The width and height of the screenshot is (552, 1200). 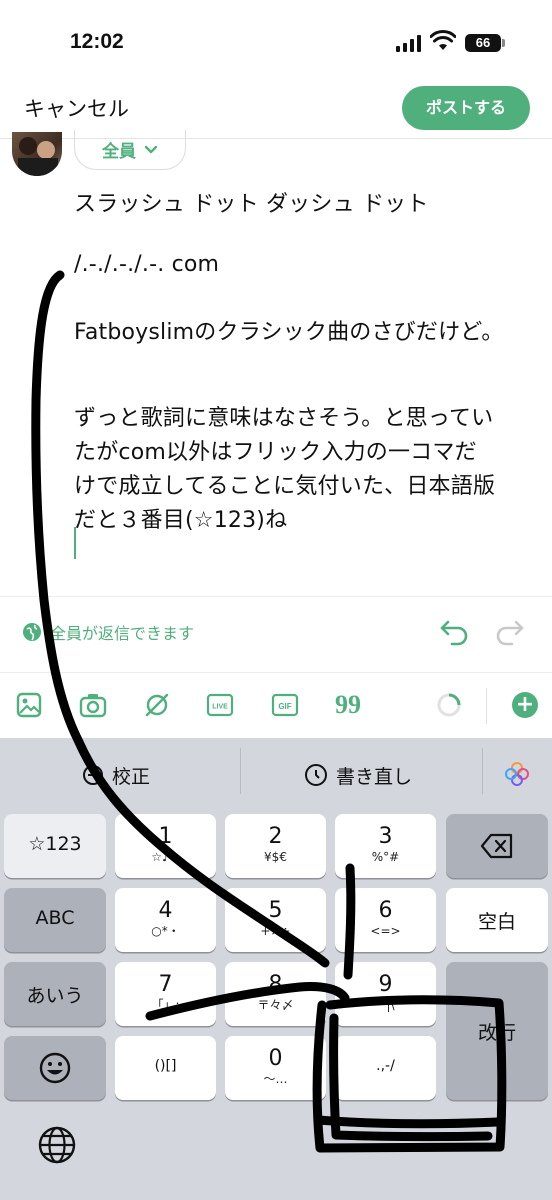 I want to click on gif-label: GIF, so click(x=284, y=706).